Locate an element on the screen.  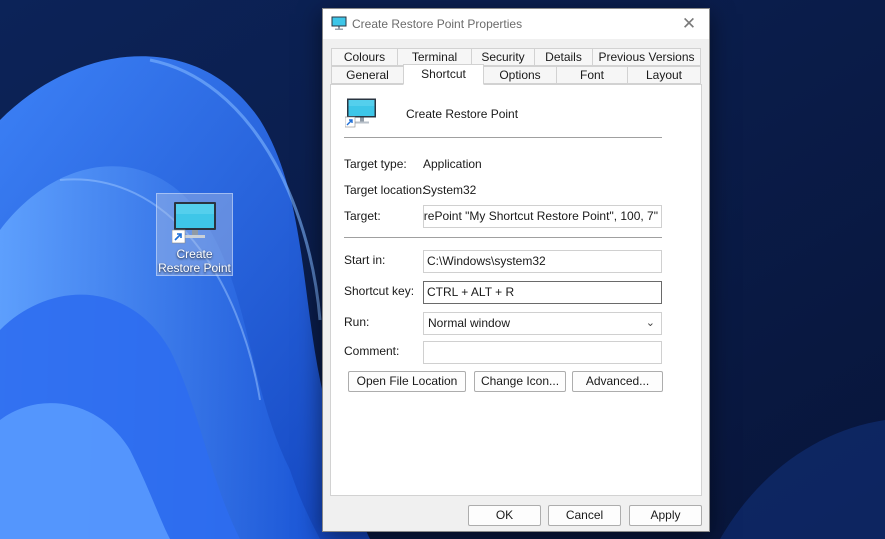
comment-field is located at coordinates (542, 352).